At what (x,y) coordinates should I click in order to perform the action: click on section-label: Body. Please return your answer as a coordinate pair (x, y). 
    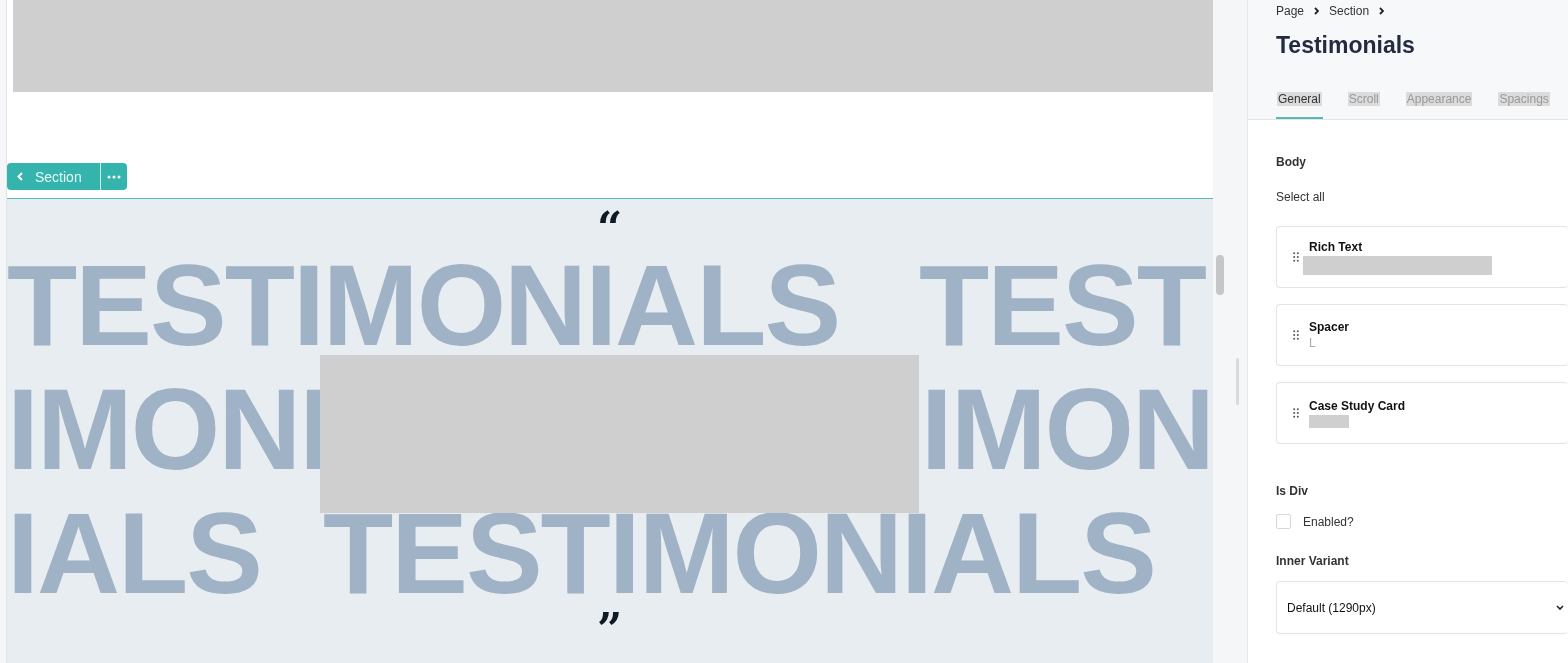
    Looking at the image, I should click on (1291, 162).